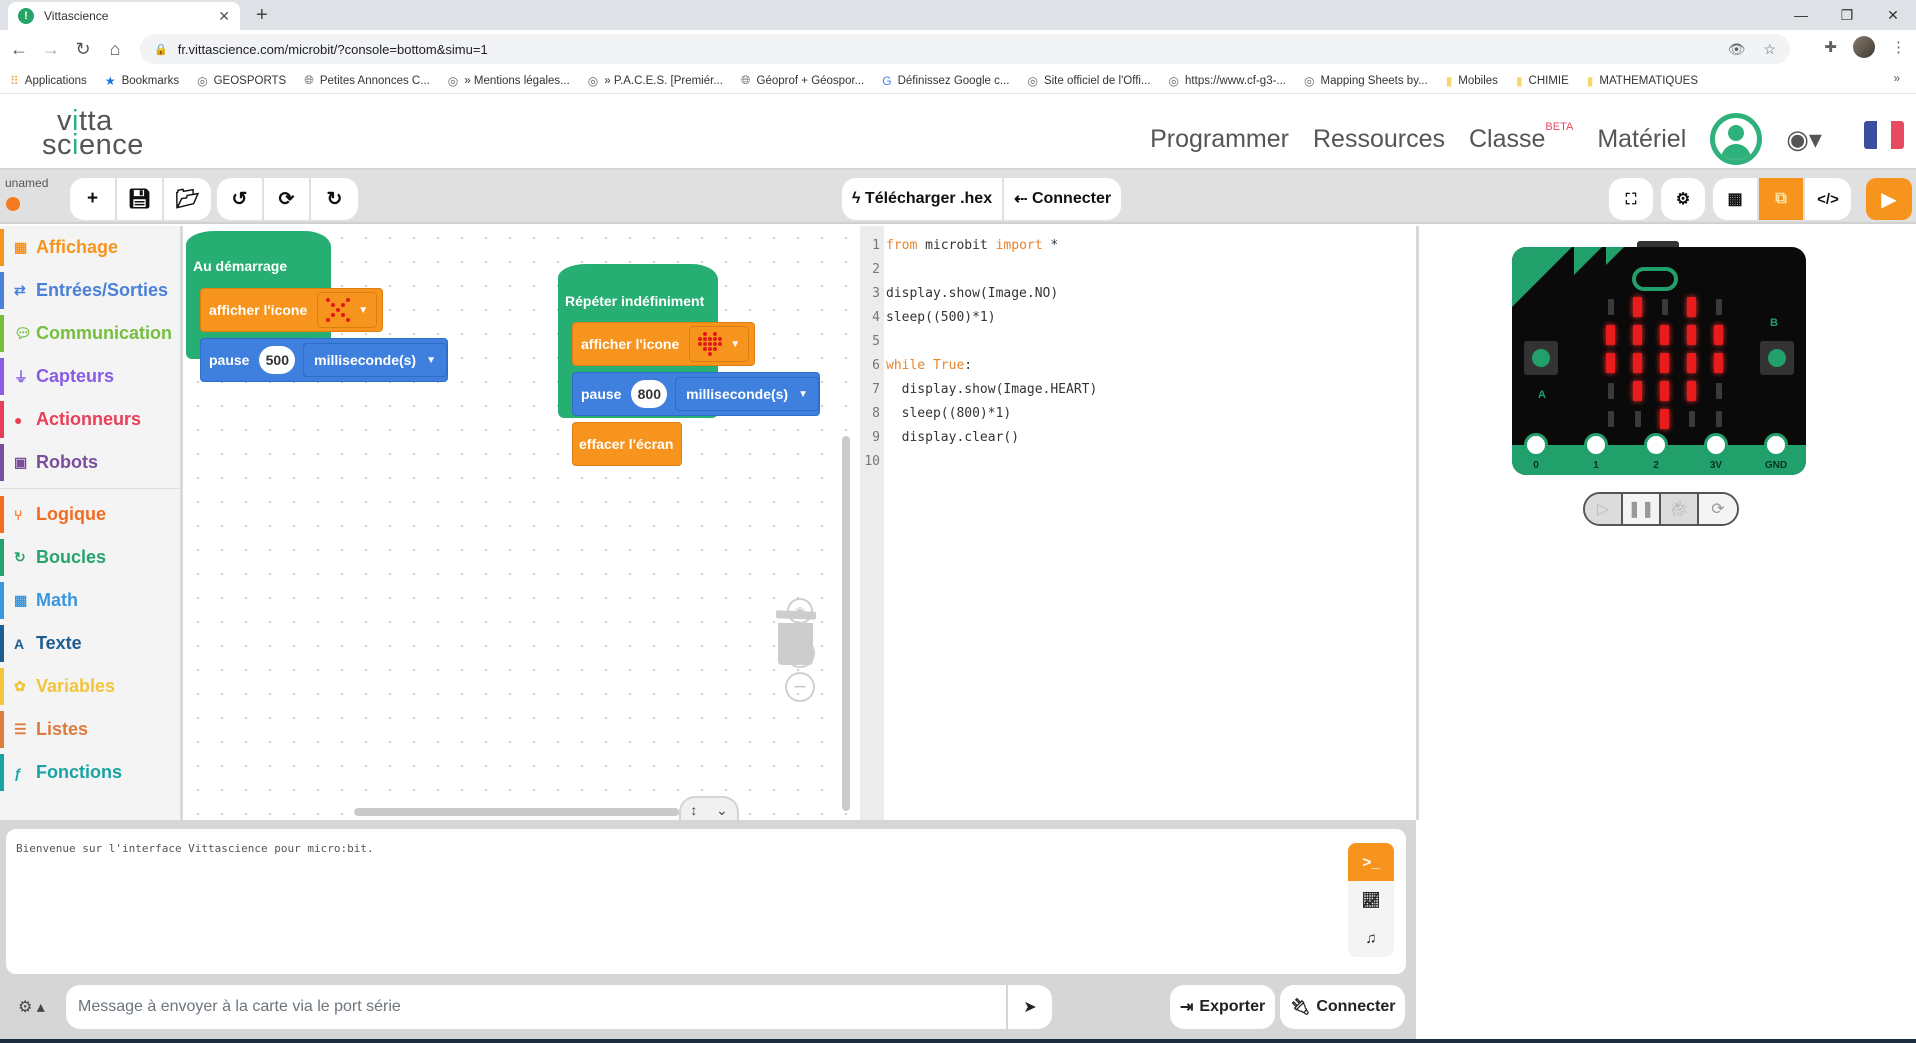 This screenshot has height=1043, width=1916. What do you see at coordinates (224, 16) in the screenshot?
I see `close-tab-icon: ✕` at bounding box center [224, 16].